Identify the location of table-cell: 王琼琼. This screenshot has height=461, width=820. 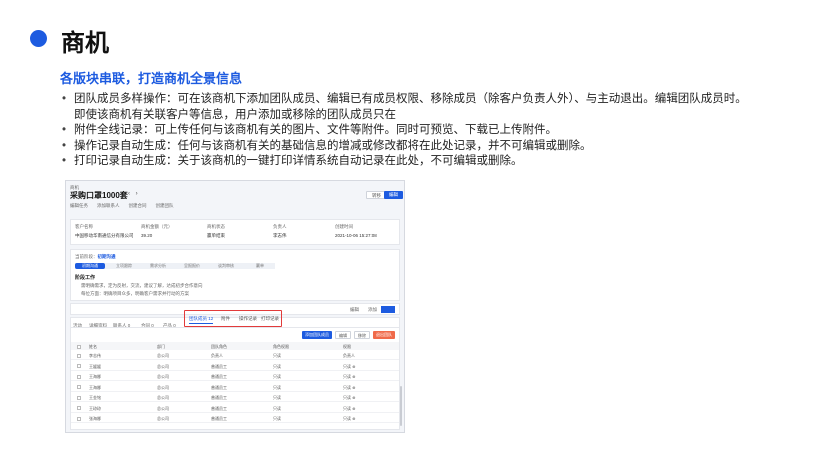
(95, 408).